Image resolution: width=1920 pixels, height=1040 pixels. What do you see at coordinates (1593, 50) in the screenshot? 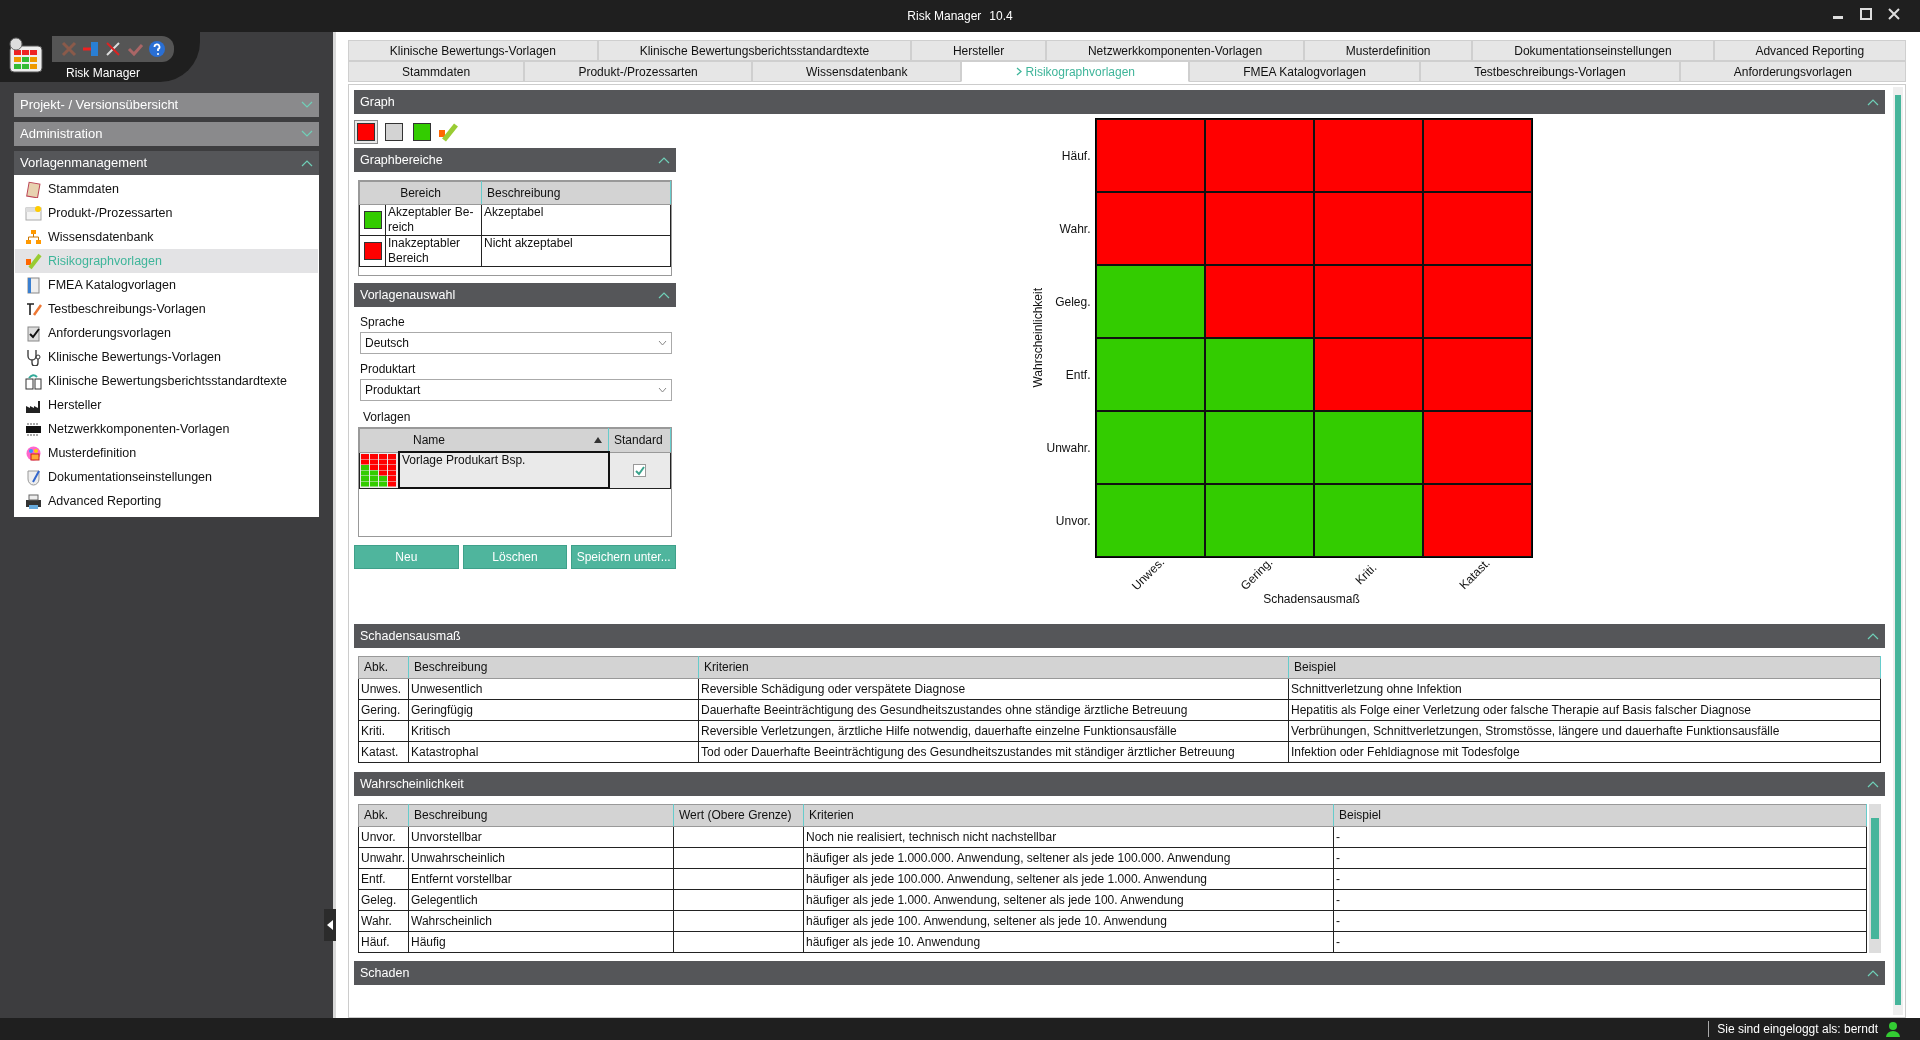
I see `tab: Dokumentationseinstellungen` at bounding box center [1593, 50].